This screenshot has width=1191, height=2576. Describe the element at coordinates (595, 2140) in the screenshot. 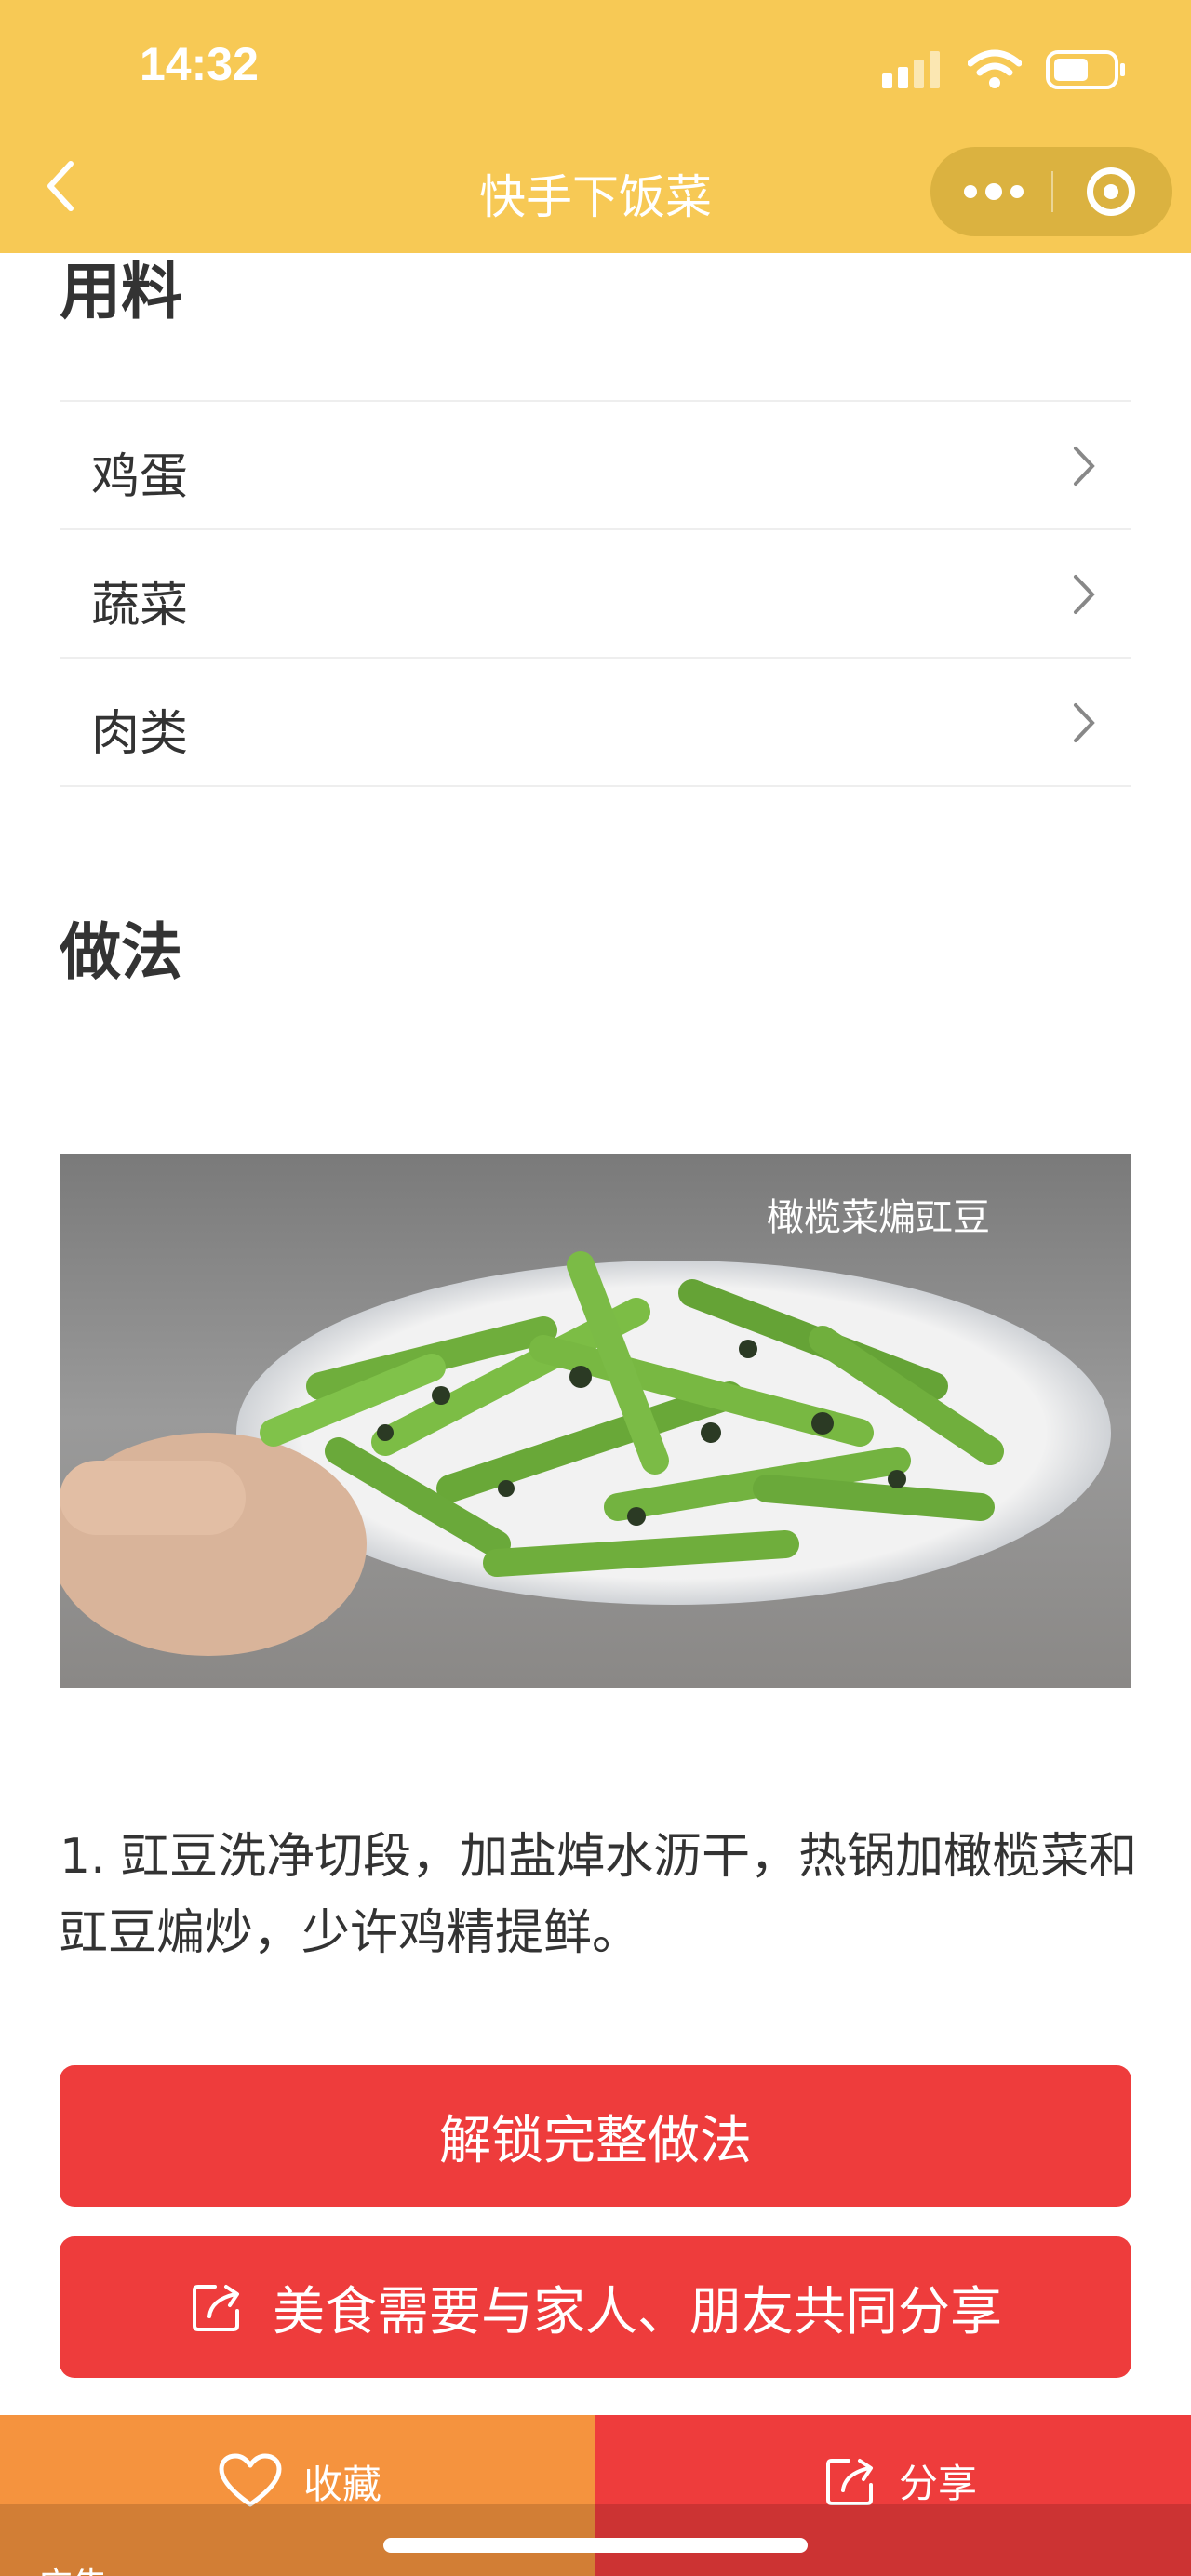

I see `unlock-button-label: 解锁完整做法` at that location.